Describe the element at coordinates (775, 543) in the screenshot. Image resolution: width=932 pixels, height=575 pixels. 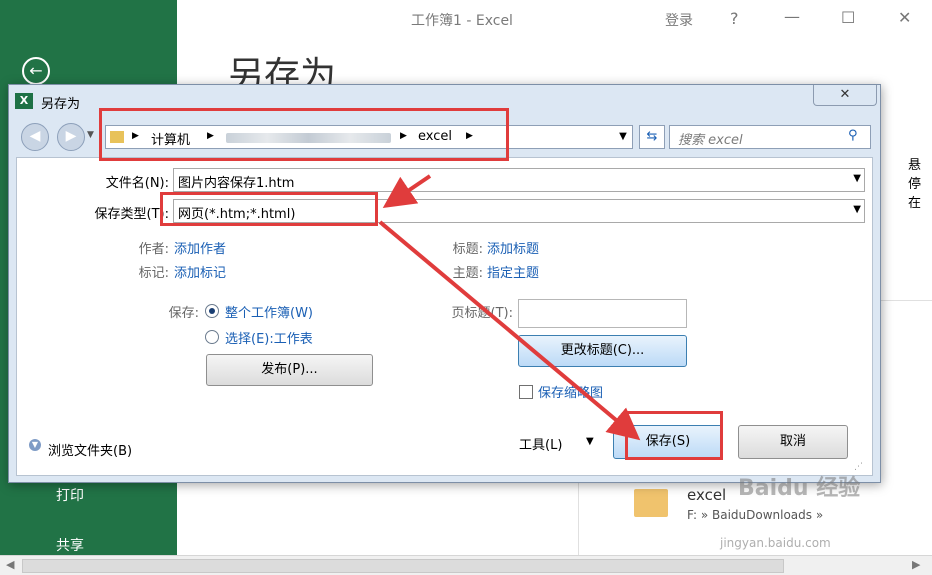
I see `watermark-url: jingyan.baidu.com` at that location.